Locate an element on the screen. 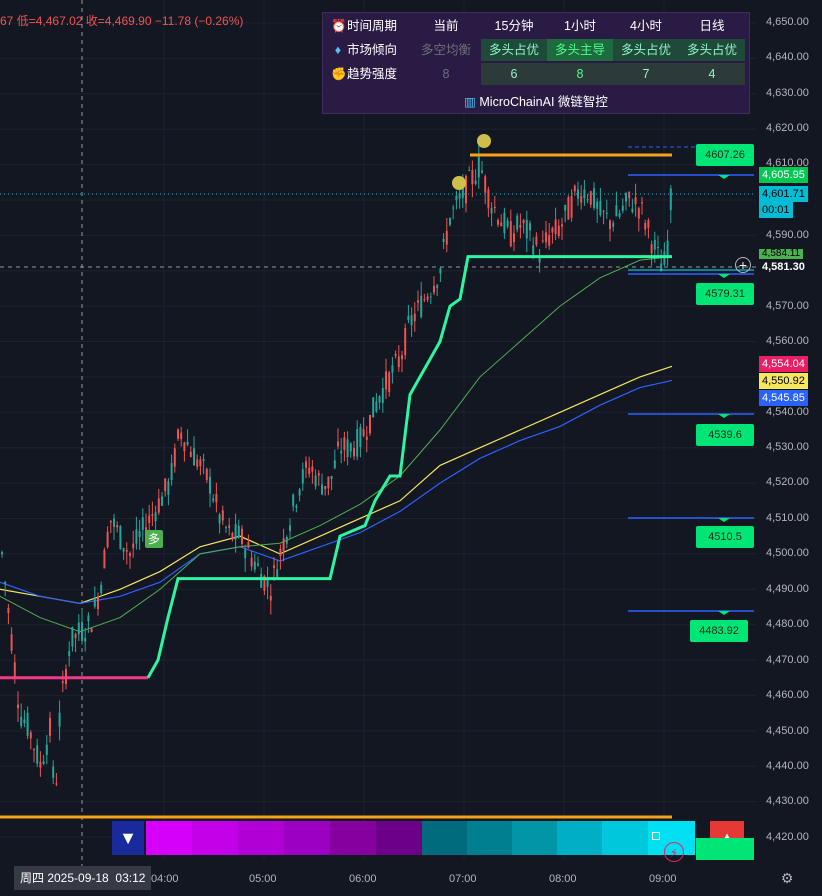 The height and width of the screenshot is (896, 822). strength-1h: 8 is located at coordinates (580, 74).